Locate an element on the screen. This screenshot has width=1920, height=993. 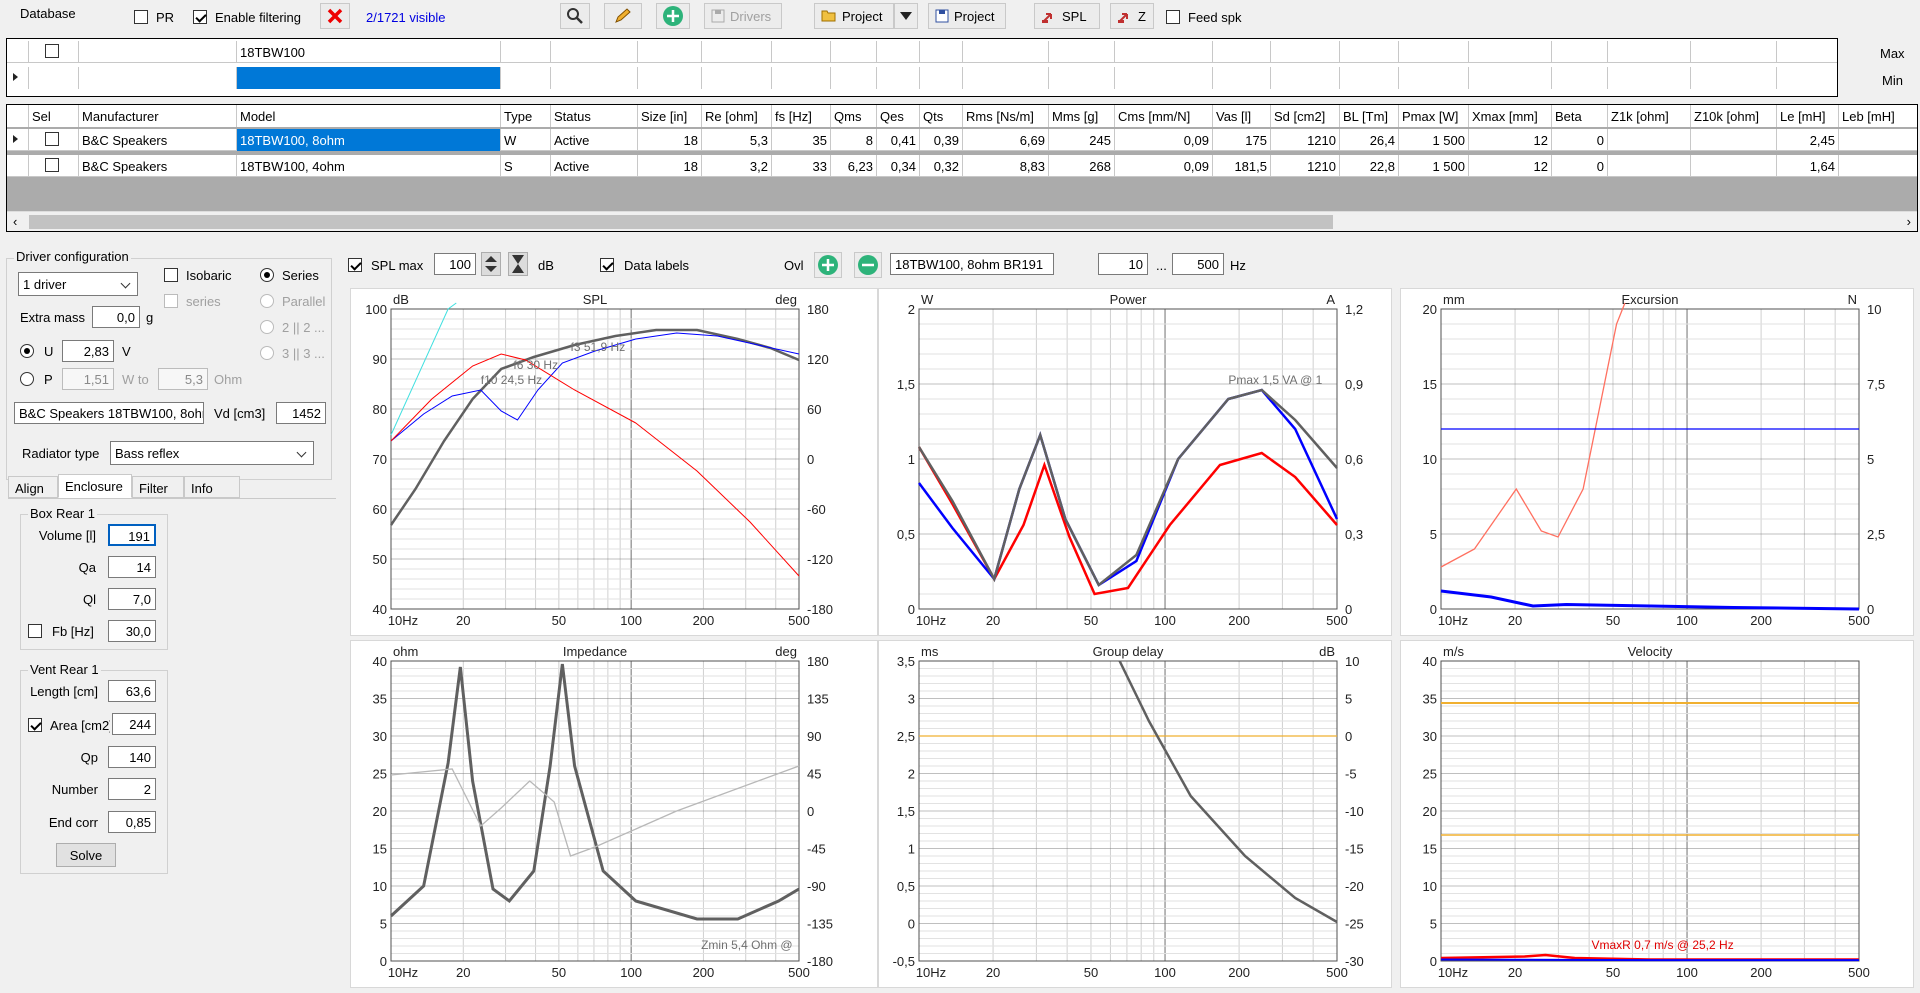
spl-max-checkbox is located at coordinates (355, 265).